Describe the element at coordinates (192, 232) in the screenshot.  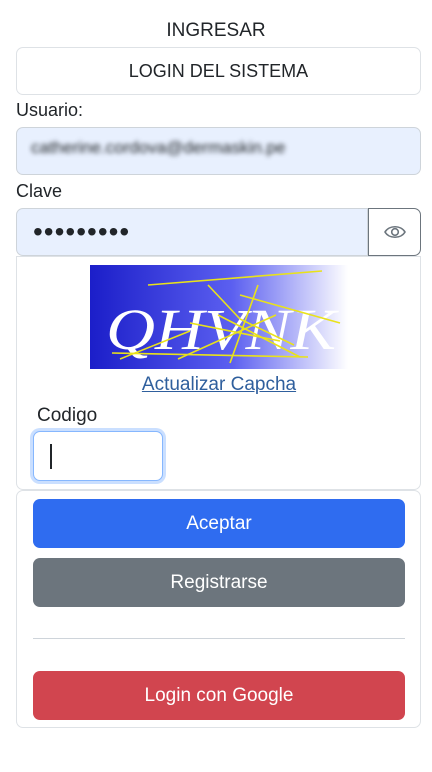
I see `password-input: •••••••••` at that location.